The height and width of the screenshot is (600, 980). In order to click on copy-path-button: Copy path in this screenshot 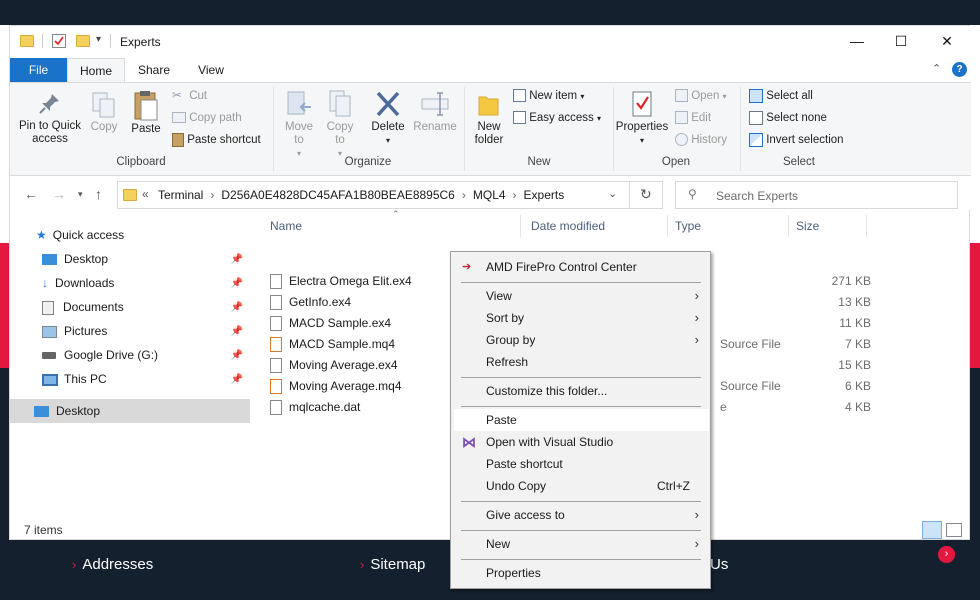, I will do `click(207, 118)`.